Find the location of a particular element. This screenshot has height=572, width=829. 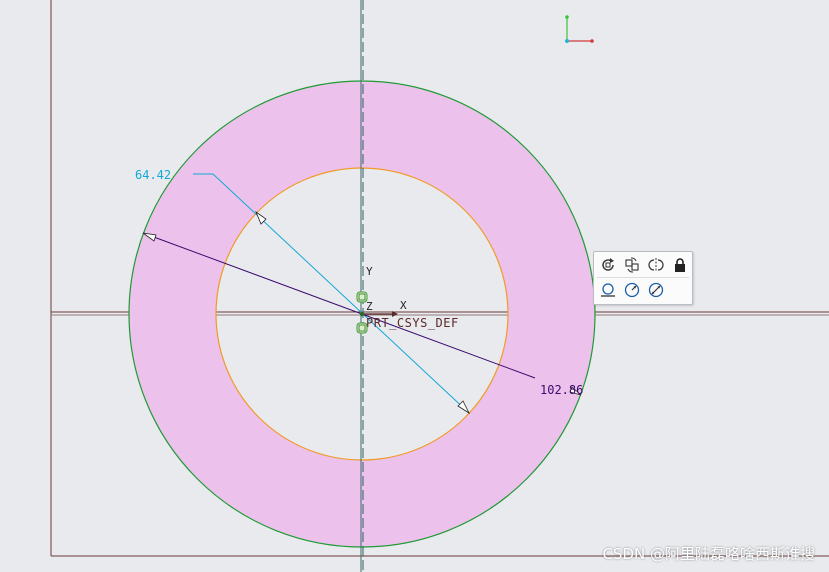

coordinate-system: Y X Z PRT_CSYS_DEF is located at coordinates (410, 297).